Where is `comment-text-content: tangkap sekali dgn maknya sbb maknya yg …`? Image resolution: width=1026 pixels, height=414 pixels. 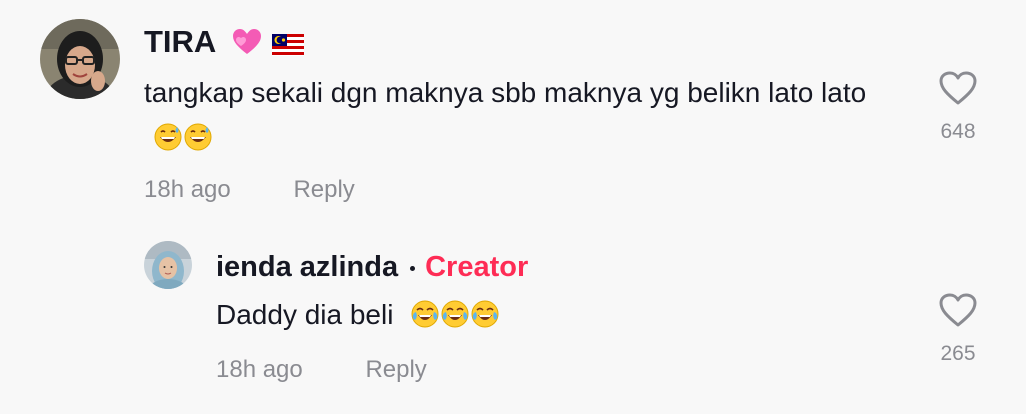 comment-text-content: tangkap sekali dgn maknya sbb maknya yg … is located at coordinates (505, 92).